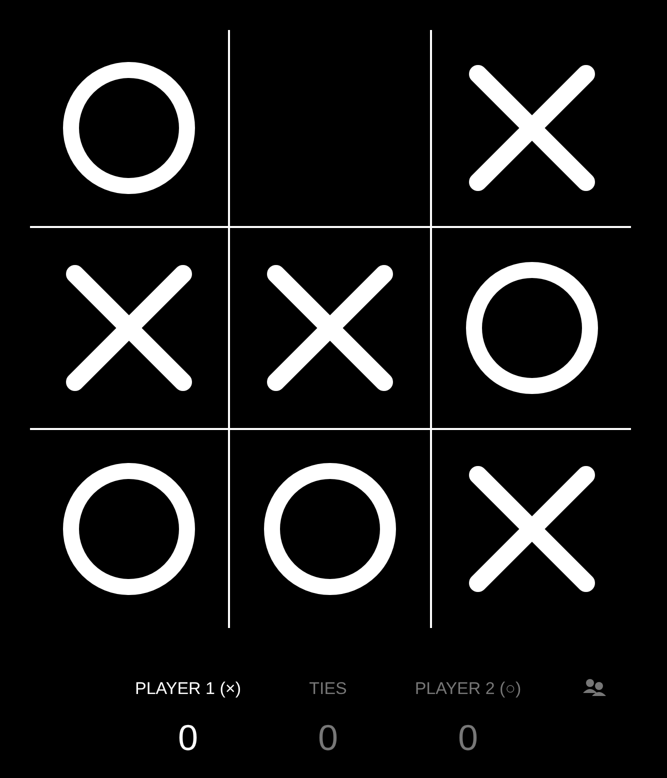  I want to click on users-icon, so click(595, 687).